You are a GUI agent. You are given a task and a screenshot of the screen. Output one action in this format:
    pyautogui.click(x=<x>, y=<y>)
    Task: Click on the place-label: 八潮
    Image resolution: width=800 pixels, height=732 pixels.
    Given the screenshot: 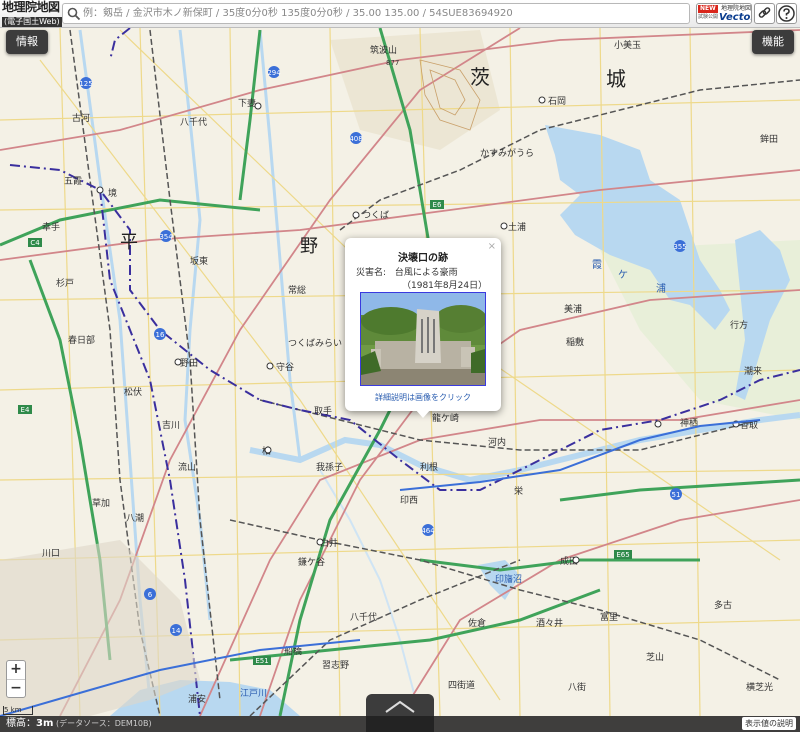 What is the action you would take?
    pyautogui.click(x=135, y=518)
    